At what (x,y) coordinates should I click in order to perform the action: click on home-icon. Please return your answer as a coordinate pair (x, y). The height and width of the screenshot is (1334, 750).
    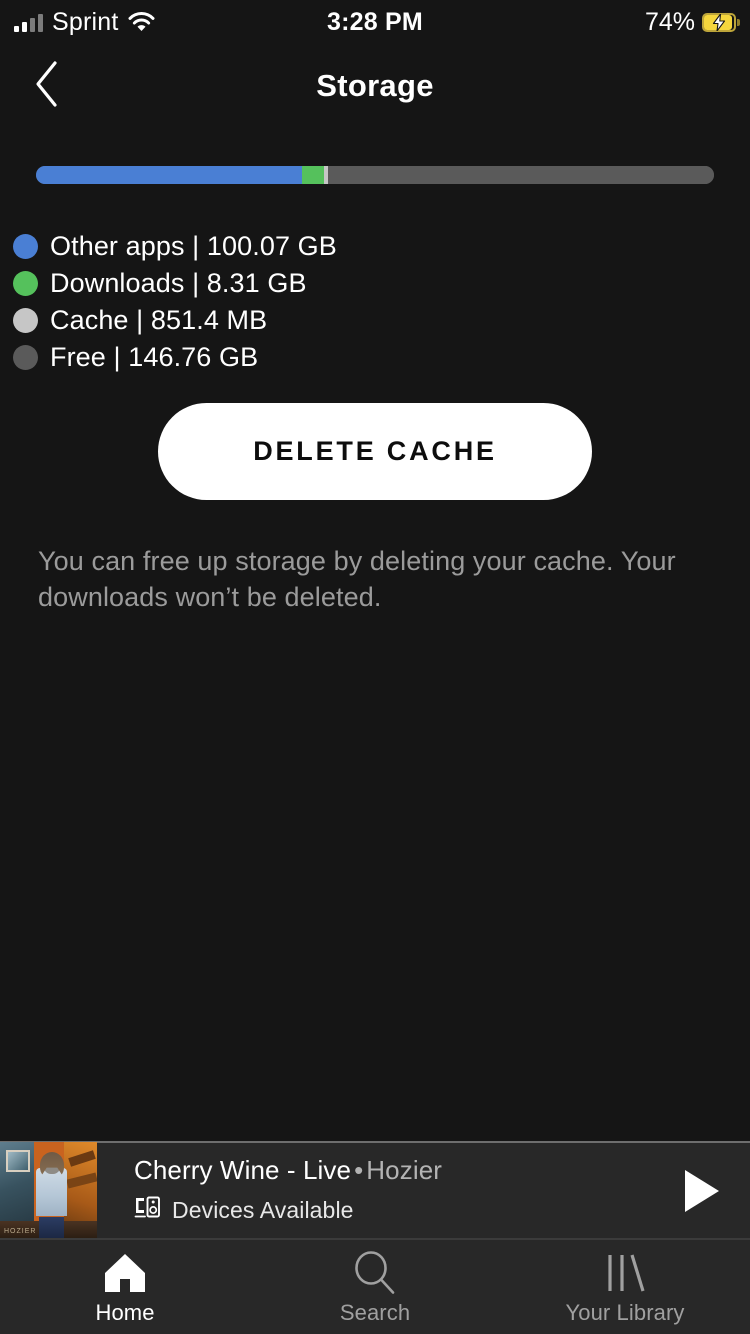
    Looking at the image, I should click on (125, 1273).